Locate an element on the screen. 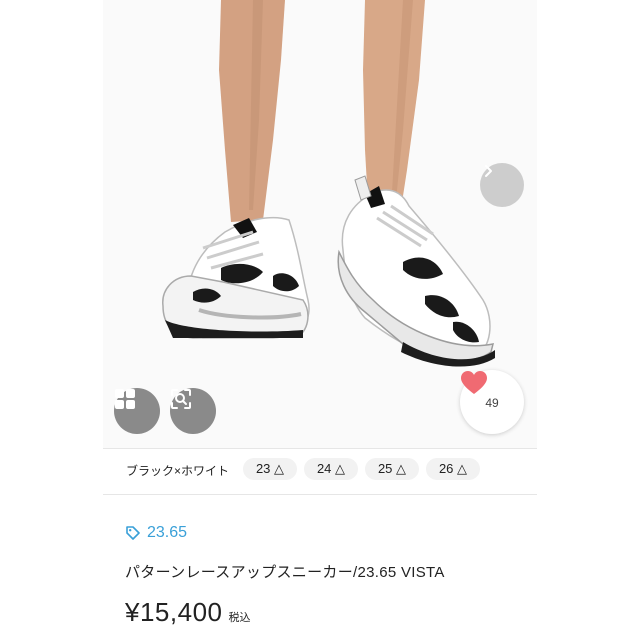 This screenshot has height=640, width=640. size-chip-26: 26 △ is located at coordinates (453, 469).